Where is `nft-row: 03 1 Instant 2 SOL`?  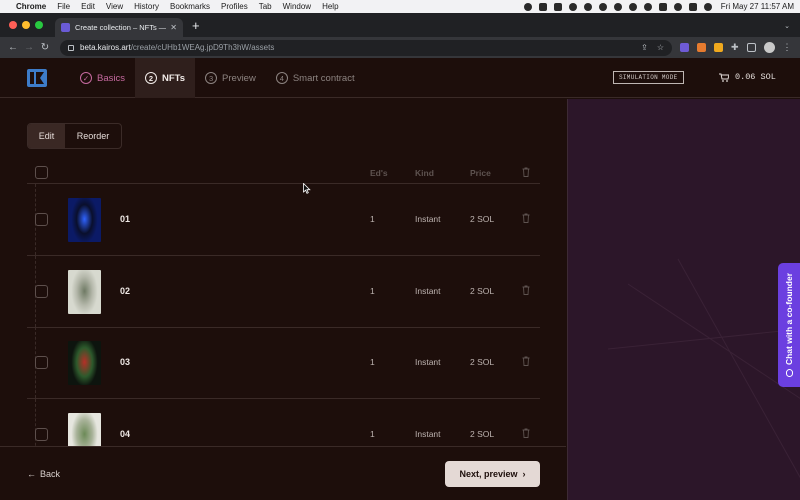
nft-row: 03 1 Instant 2 SOL is located at coordinates (283, 363).